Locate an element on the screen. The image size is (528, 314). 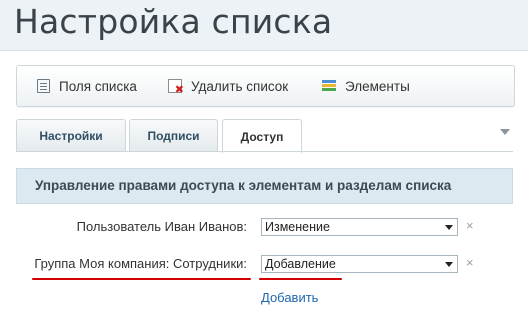
delete-list-button: ✖ Удалить список is located at coordinates (228, 86).